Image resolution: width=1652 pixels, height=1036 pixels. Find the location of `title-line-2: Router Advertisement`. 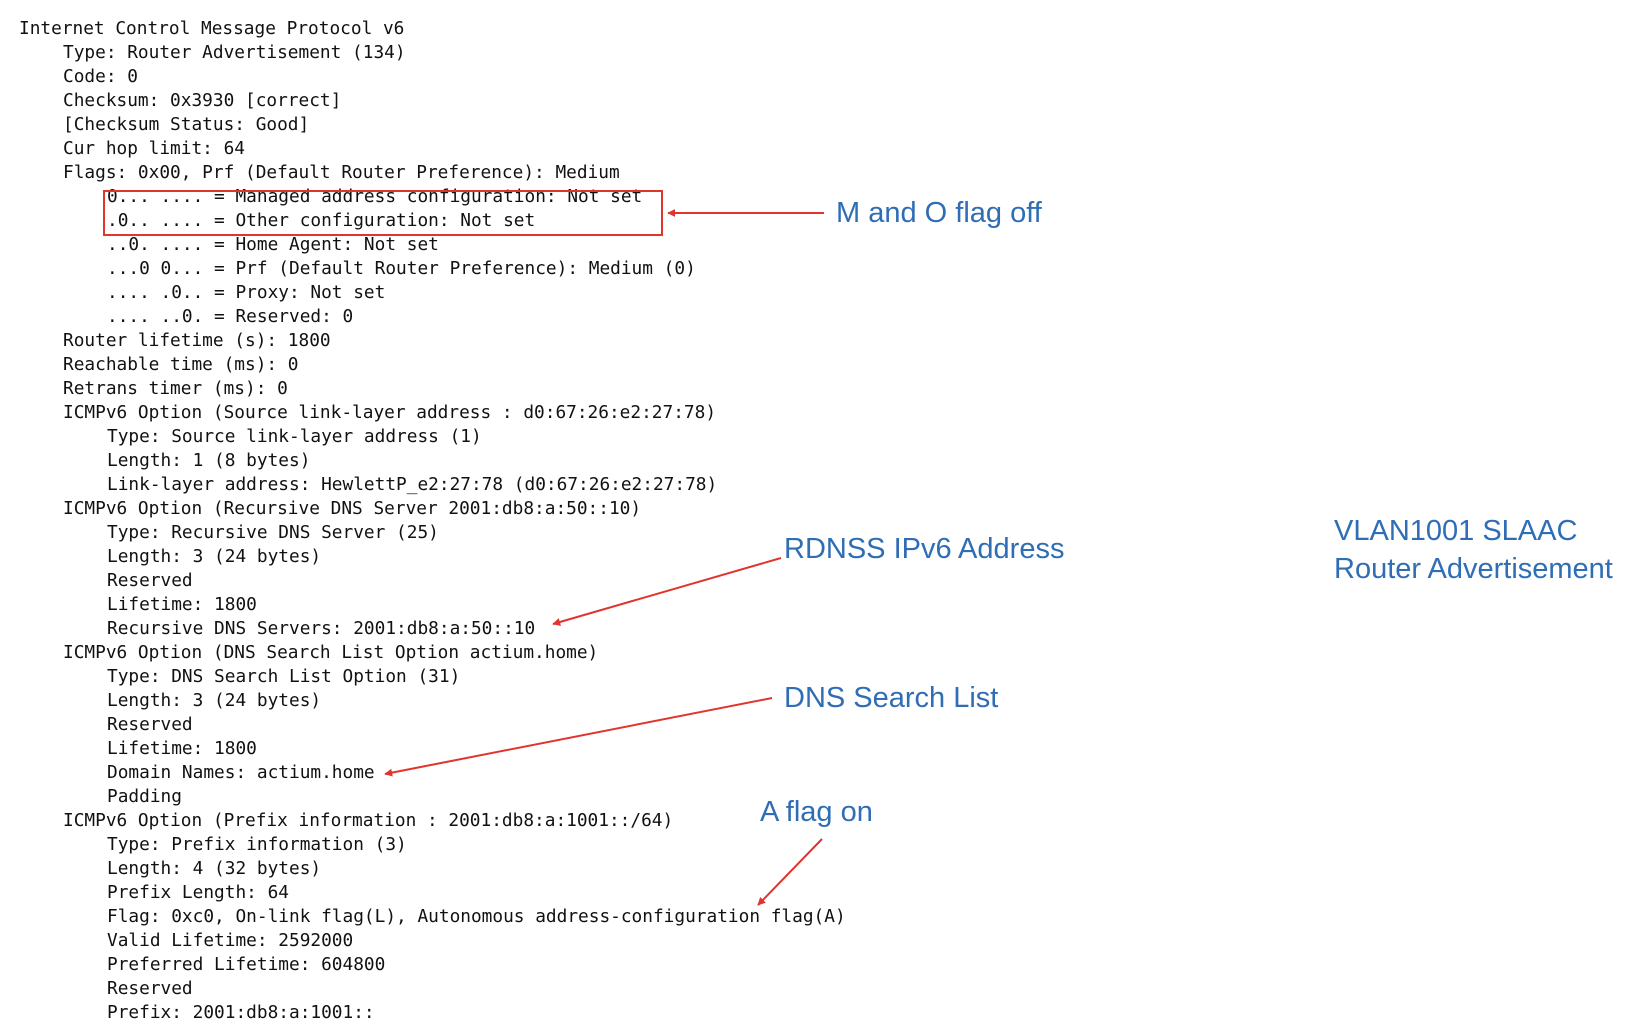

title-line-2: Router Advertisement is located at coordinates (1473, 569).